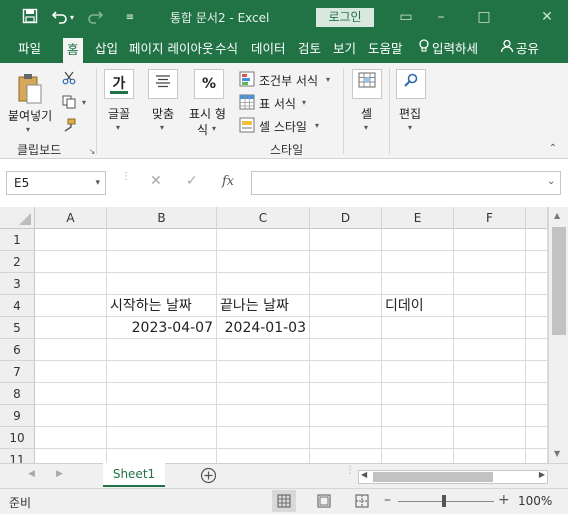 The width and height of the screenshot is (568, 514). Describe the element at coordinates (537, 394) in the screenshot. I see `cell-g8` at that location.